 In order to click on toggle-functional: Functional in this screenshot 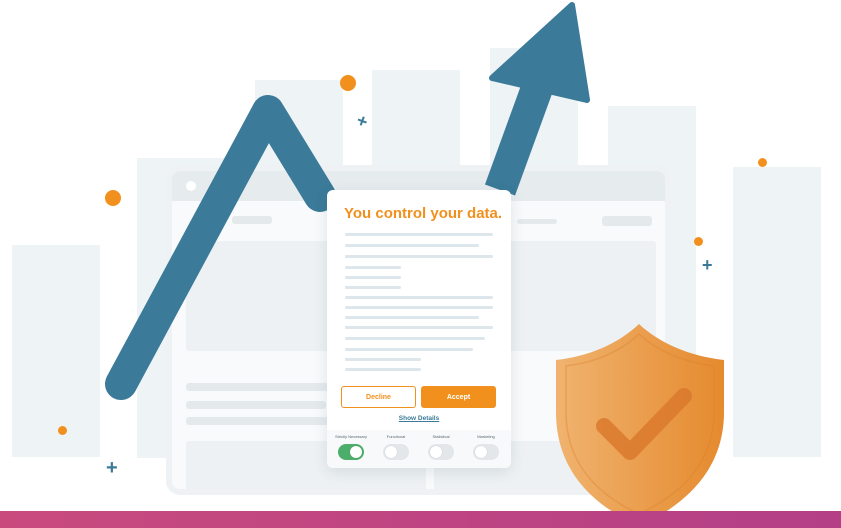, I will do `click(396, 447)`.